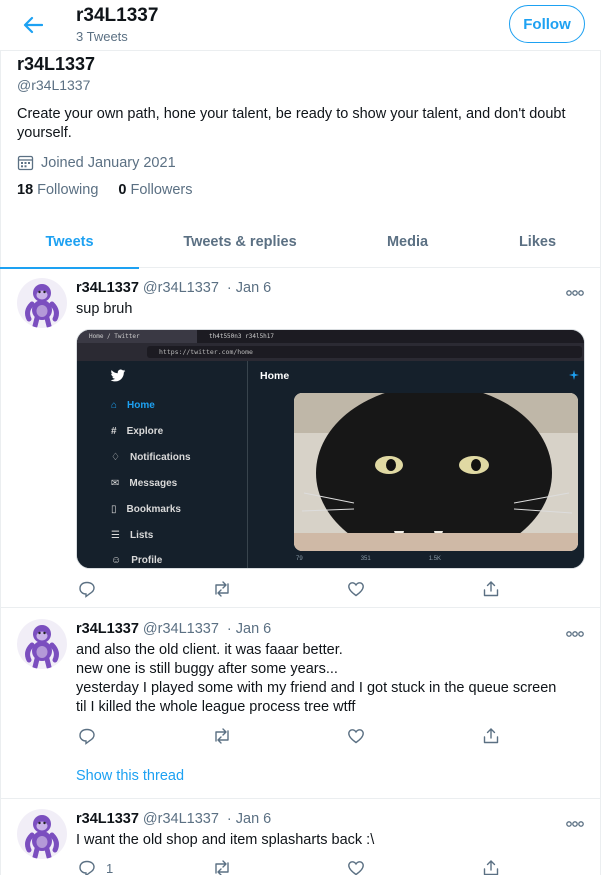 This screenshot has width=615, height=875. I want to click on embedded-nav-explore: # Explore, so click(137, 431).